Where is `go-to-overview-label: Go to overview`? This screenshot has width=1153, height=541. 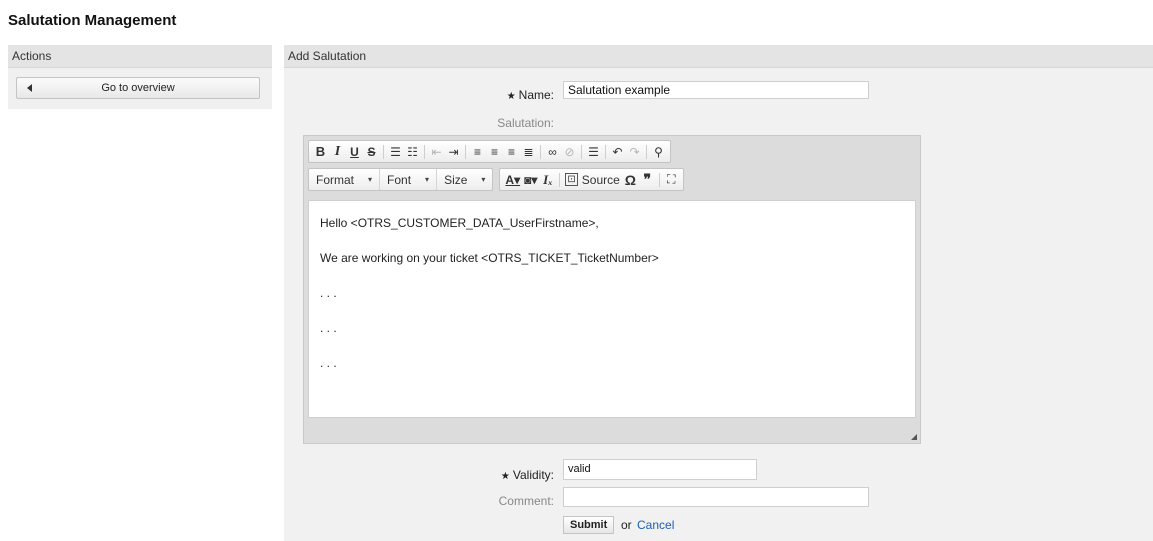
go-to-overview-label: Go to overview is located at coordinates (138, 88).